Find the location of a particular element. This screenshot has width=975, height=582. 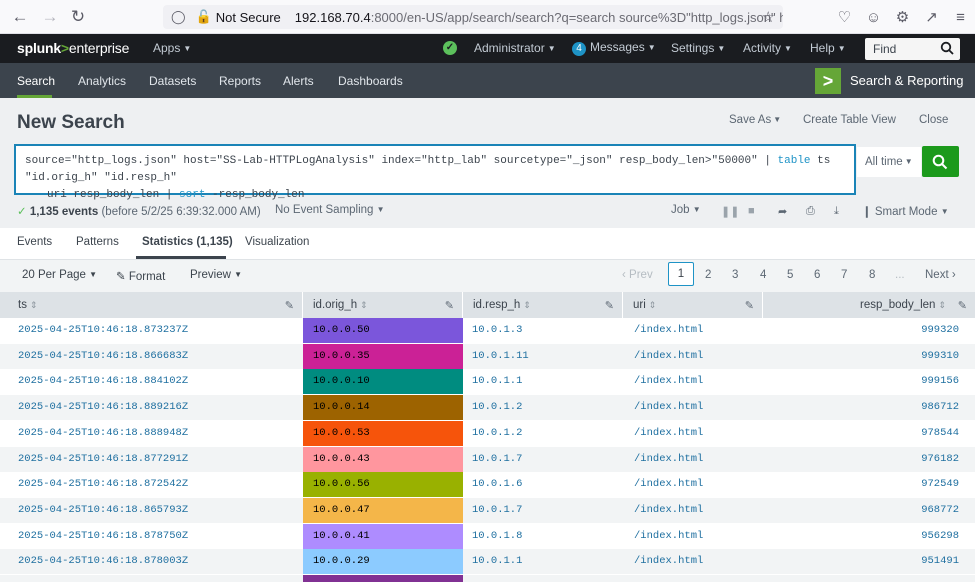

page-4-button: 4 is located at coordinates (763, 275).